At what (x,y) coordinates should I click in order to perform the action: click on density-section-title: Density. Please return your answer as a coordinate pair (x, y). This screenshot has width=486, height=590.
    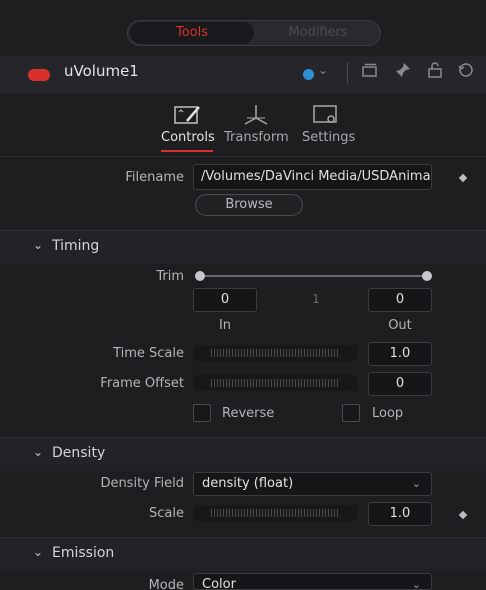
    Looking at the image, I should click on (79, 453).